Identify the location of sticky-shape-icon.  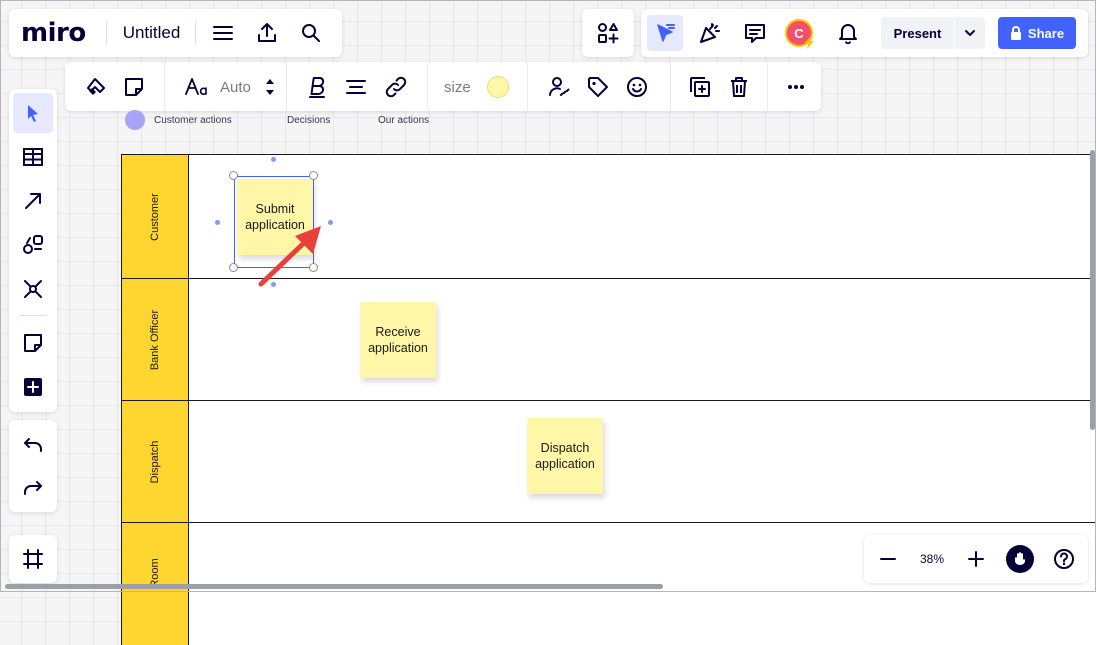
(134, 87).